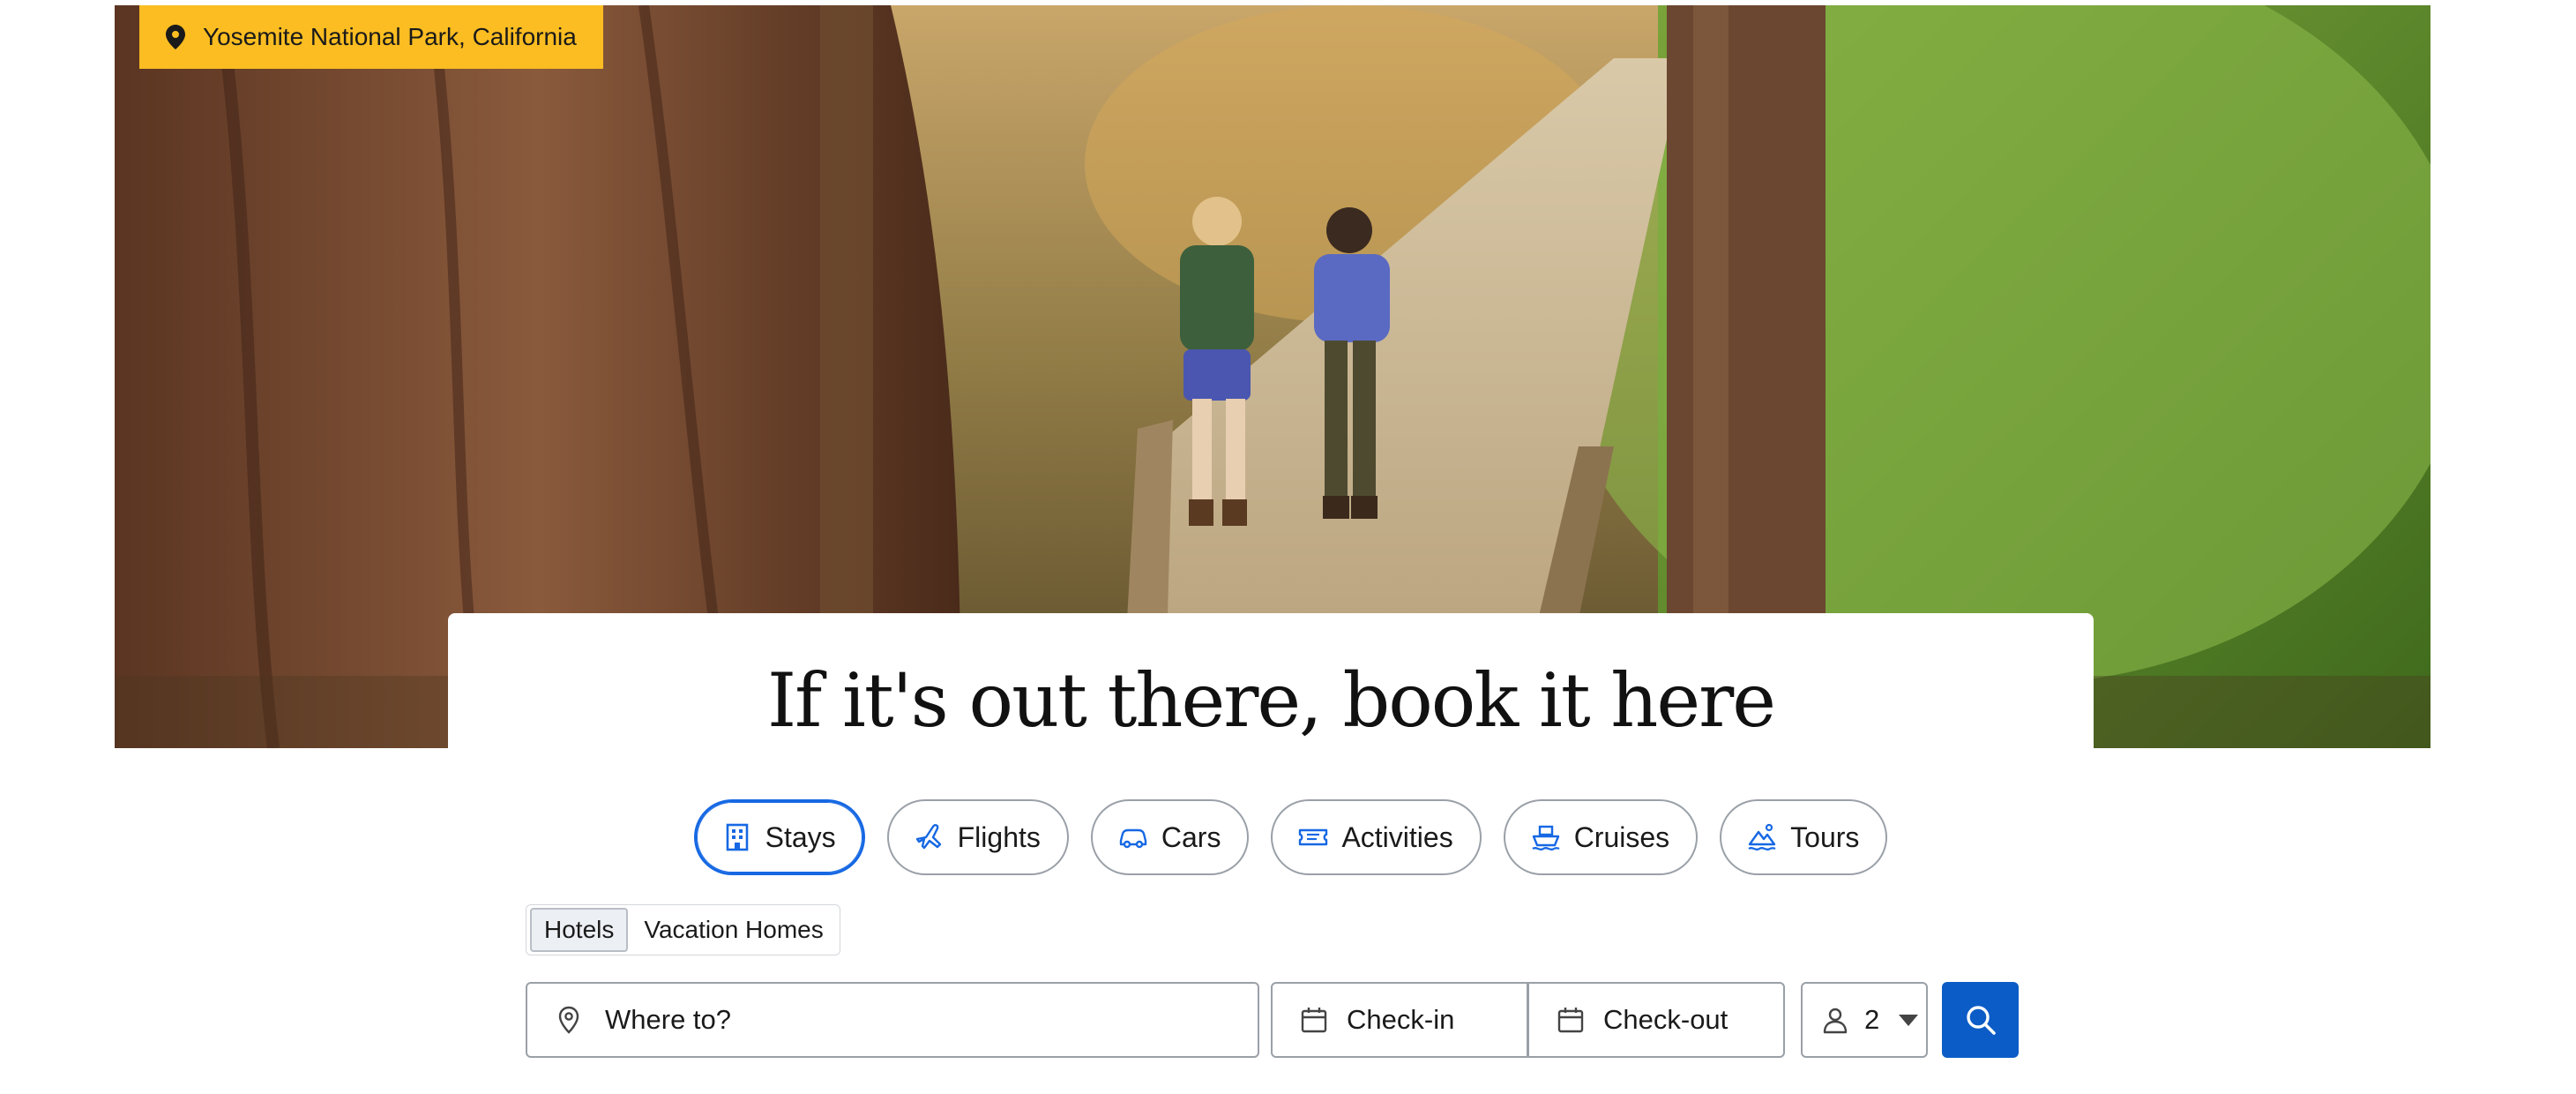 This screenshot has width=2576, height=1094. I want to click on tab-cruises: Cruises, so click(1601, 837).